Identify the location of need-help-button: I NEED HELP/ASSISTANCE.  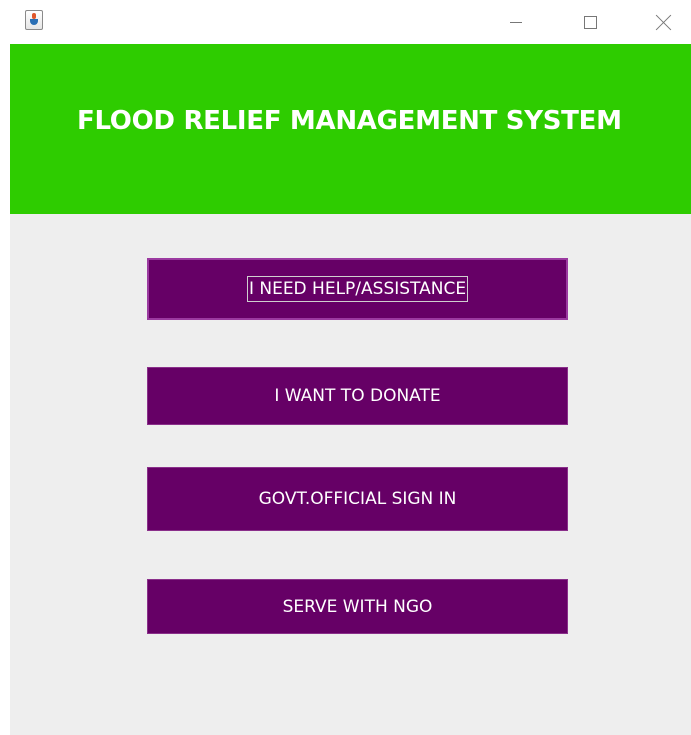
(357, 289).